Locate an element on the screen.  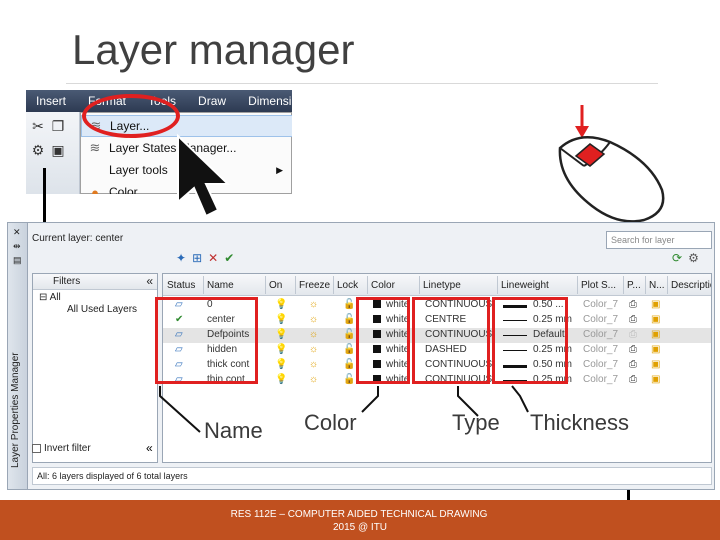
annotation-color: Color is located at coordinates (330, 422).